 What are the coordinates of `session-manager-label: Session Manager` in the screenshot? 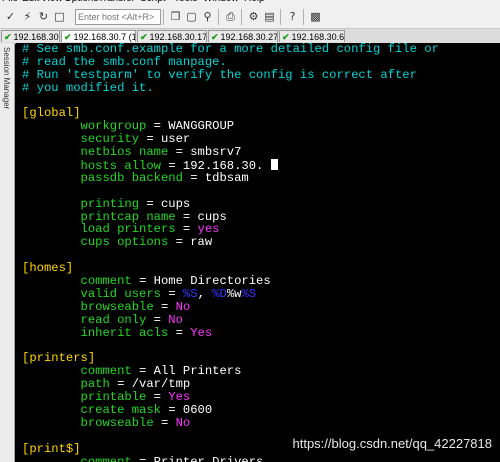 It's located at (6, 78).